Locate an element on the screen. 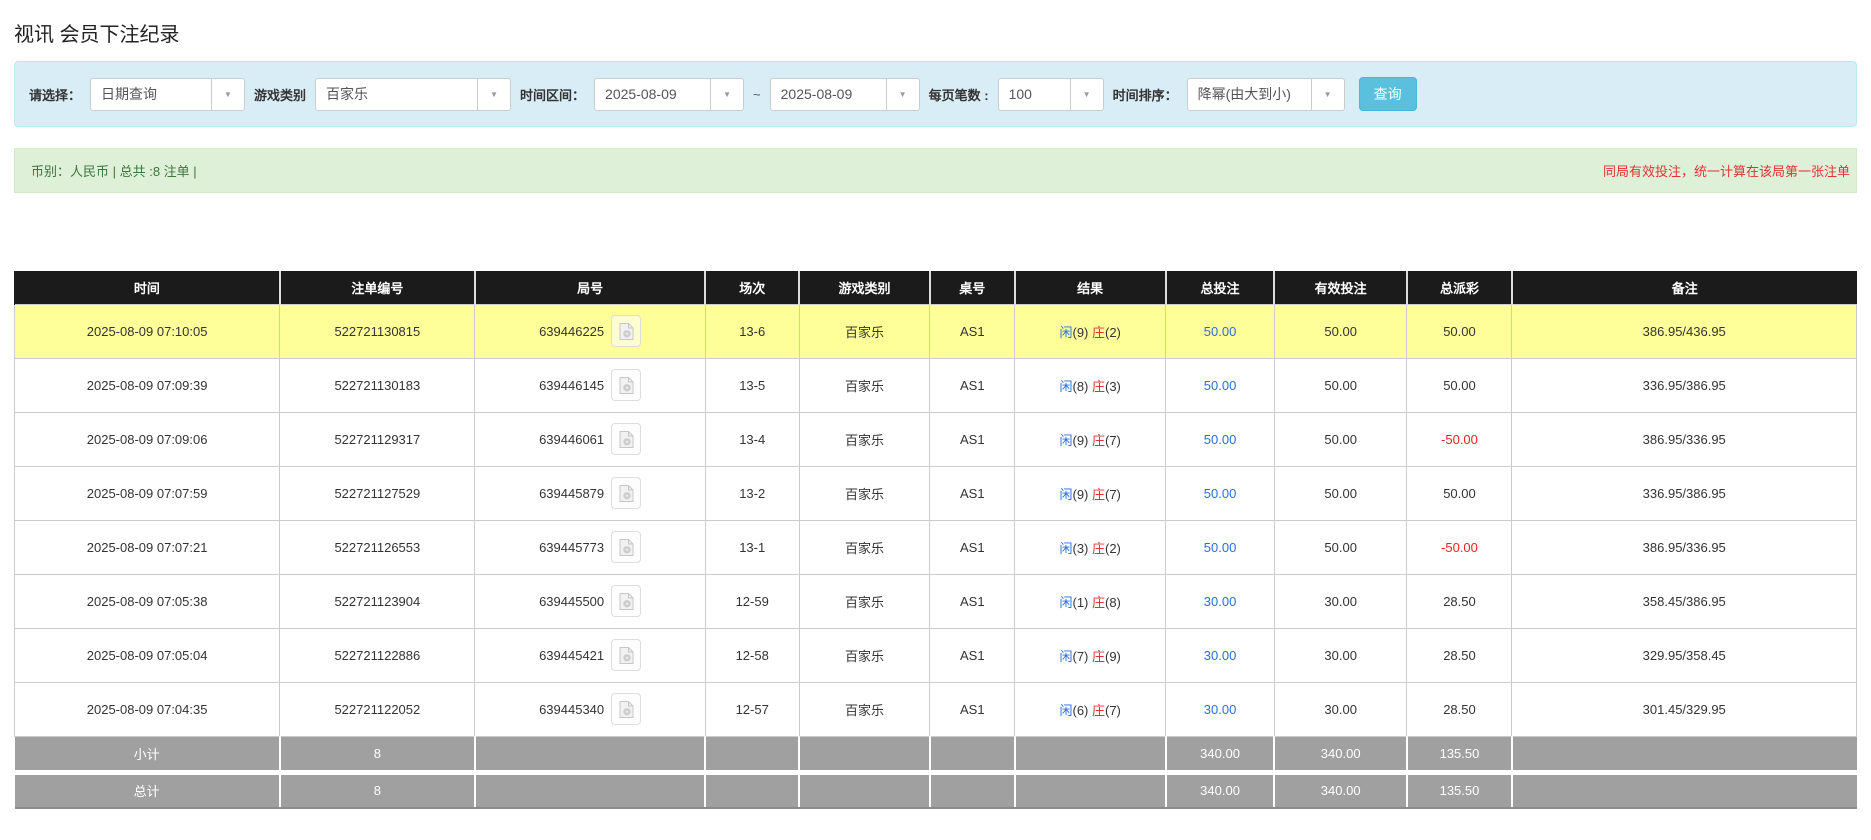 The width and height of the screenshot is (1871, 840). time-cell: 2025-08-09 07:09:06 is located at coordinates (147, 439).